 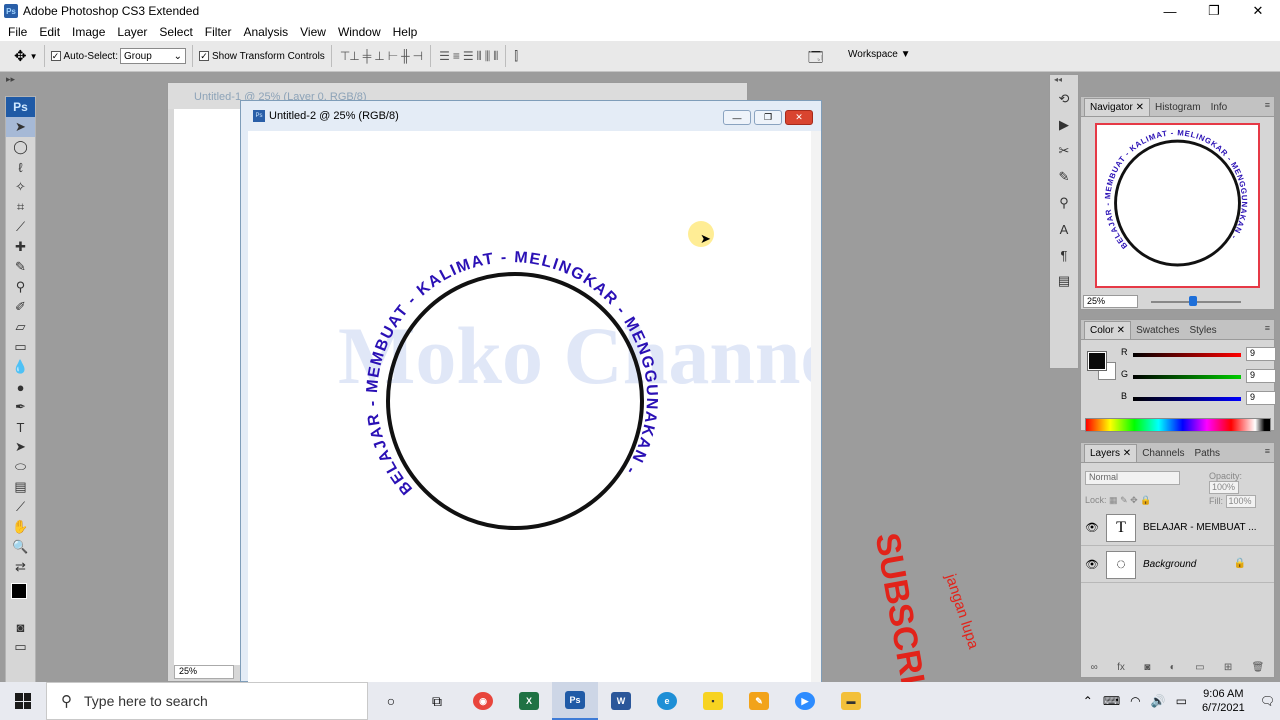 What do you see at coordinates (20, 487) in the screenshot?
I see `notes-tool-icon: ▤` at bounding box center [20, 487].